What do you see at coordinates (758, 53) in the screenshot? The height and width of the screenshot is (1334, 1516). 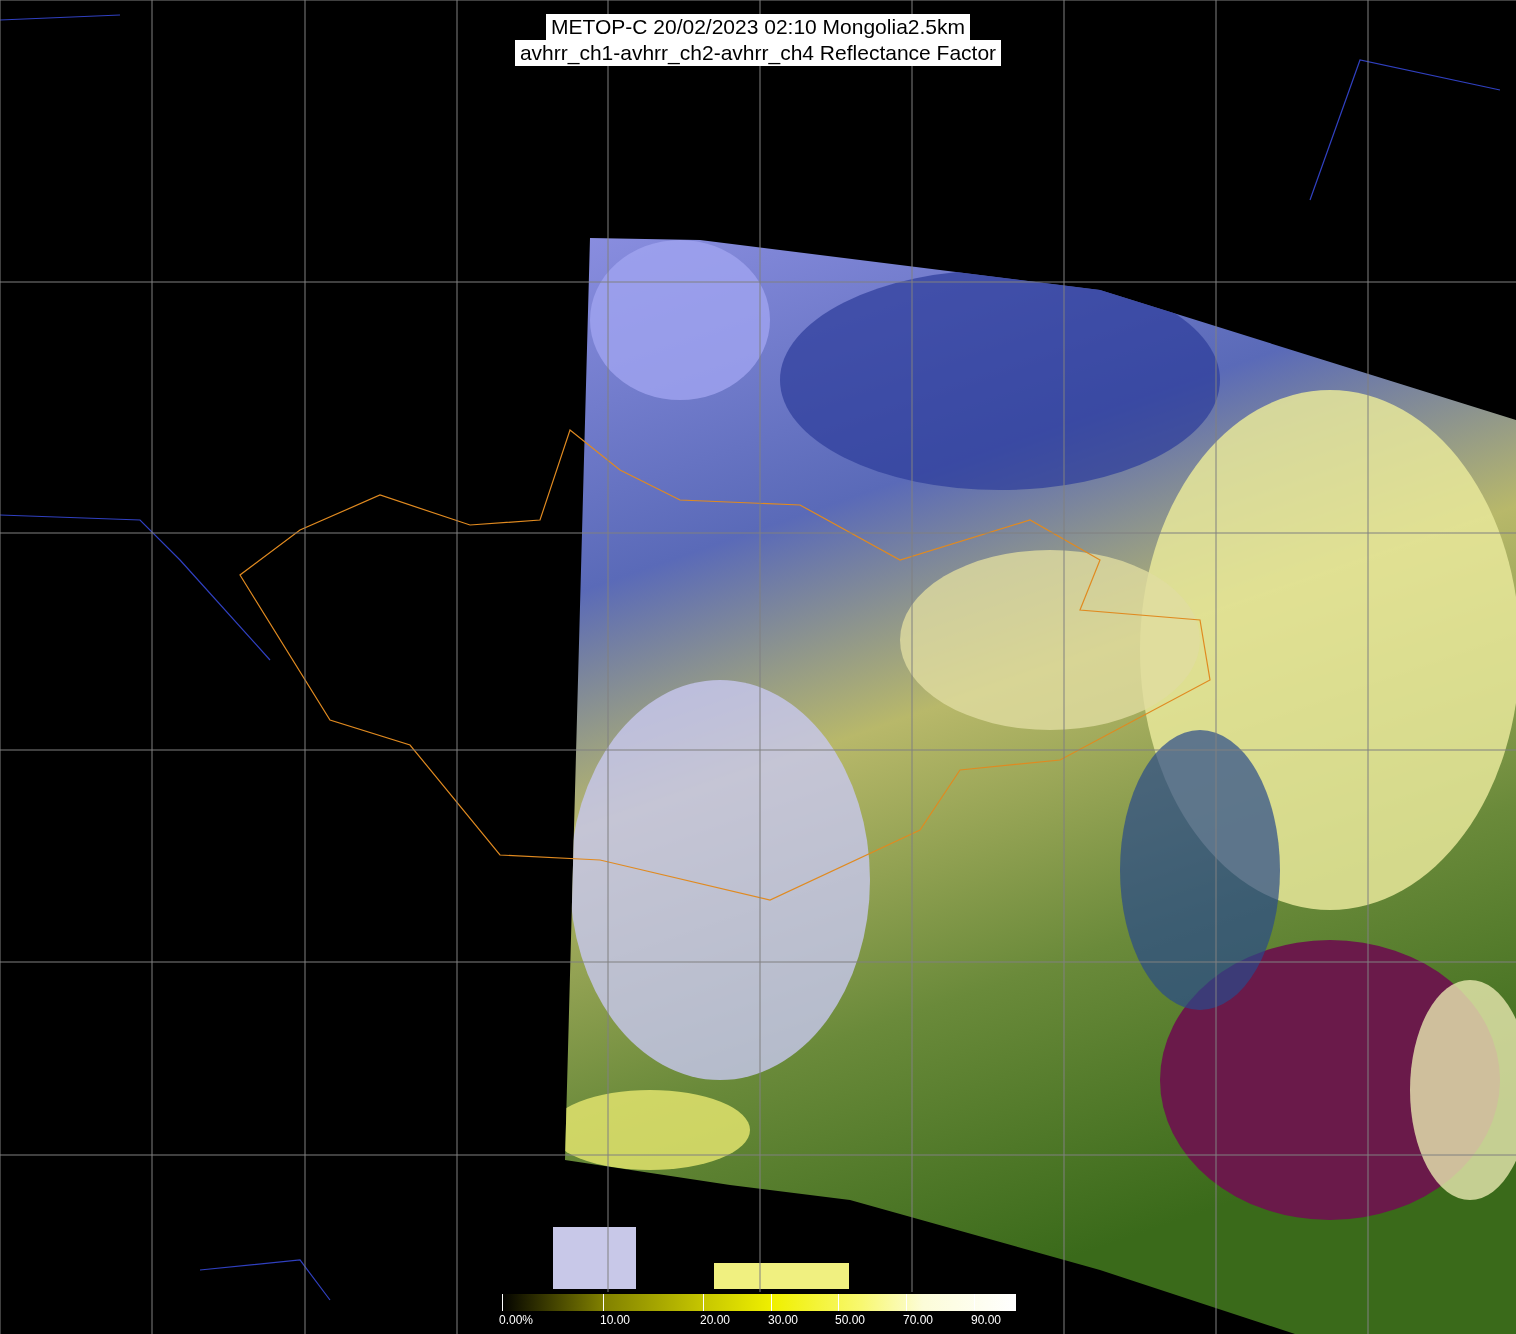 I see `map-title: avhrr_ch1-avhrr_ch2-avhrr_ch4 Reflectance Factor` at bounding box center [758, 53].